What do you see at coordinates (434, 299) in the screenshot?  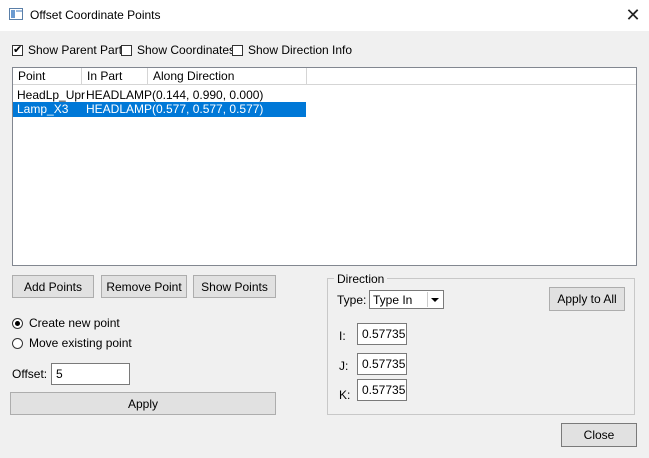 I see `chevron-down-icon` at bounding box center [434, 299].